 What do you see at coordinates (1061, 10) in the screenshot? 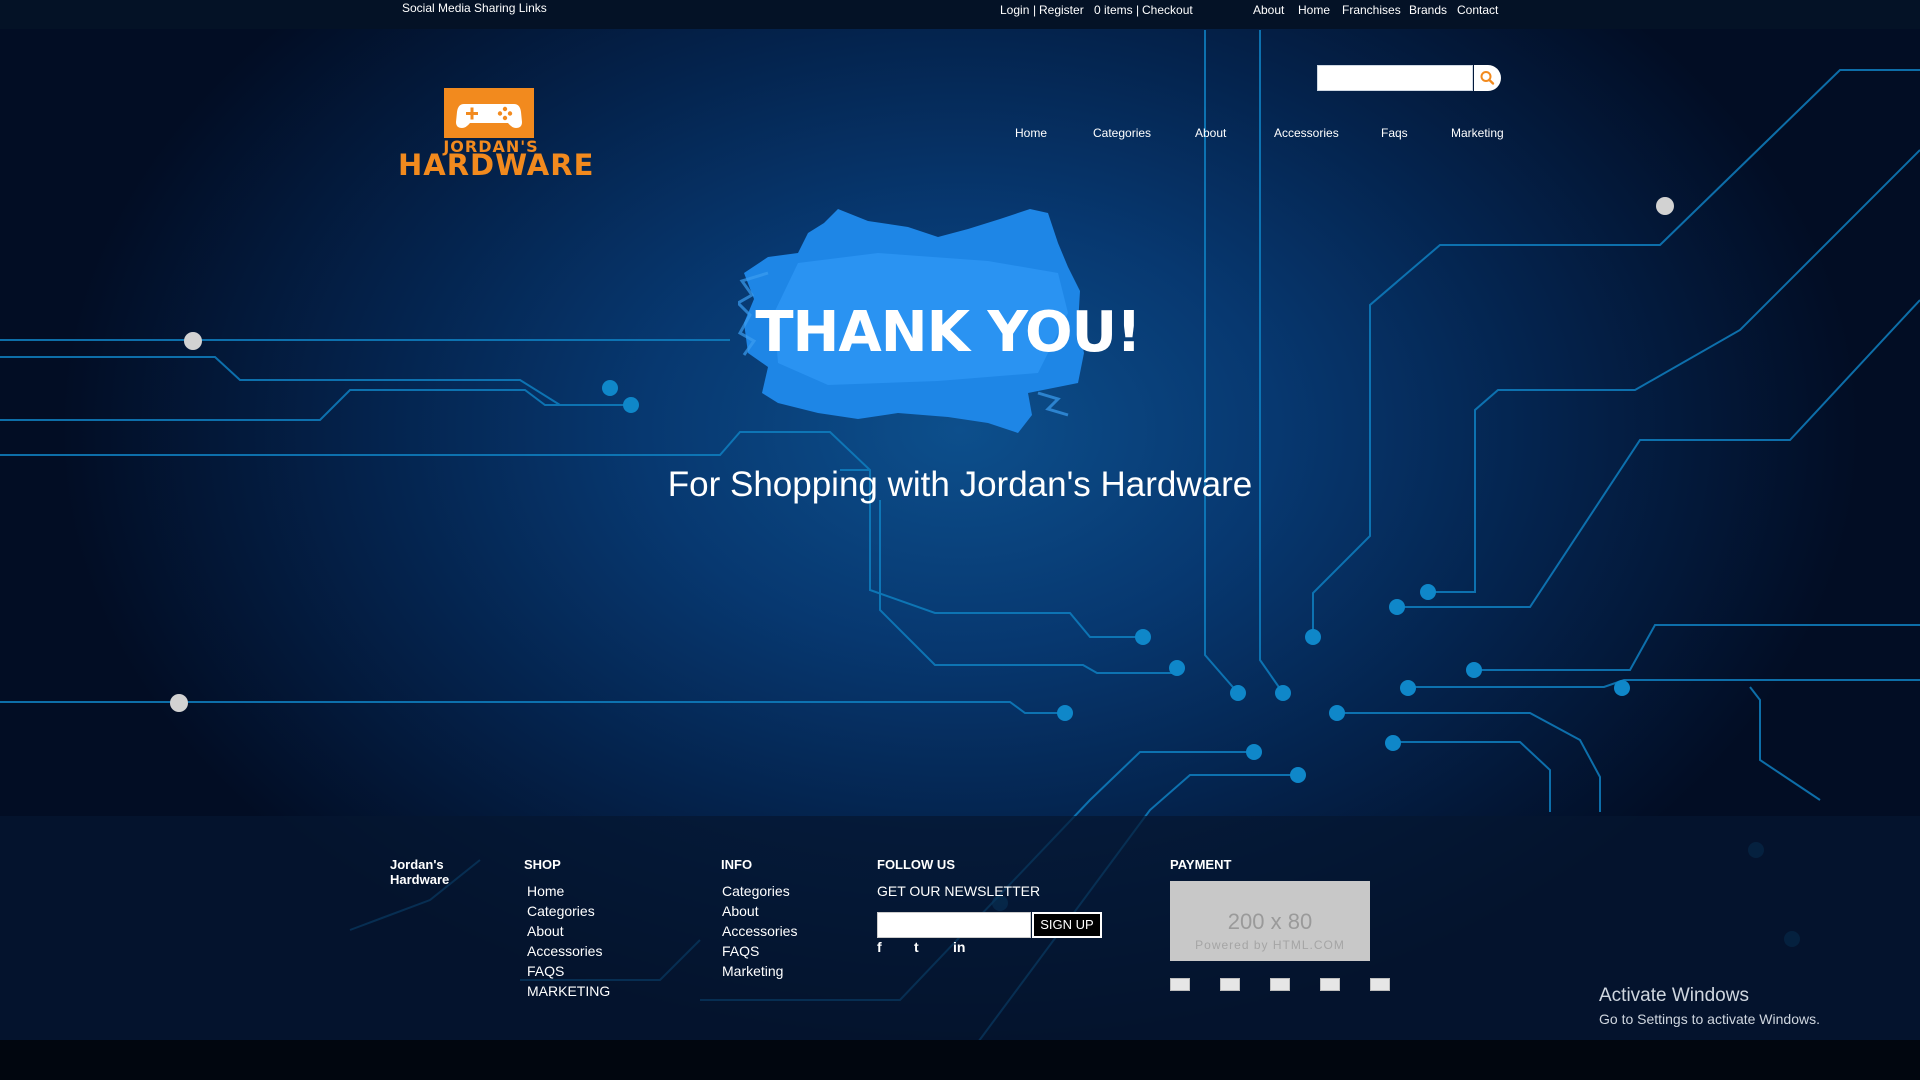
I see `register-link: Register` at bounding box center [1061, 10].